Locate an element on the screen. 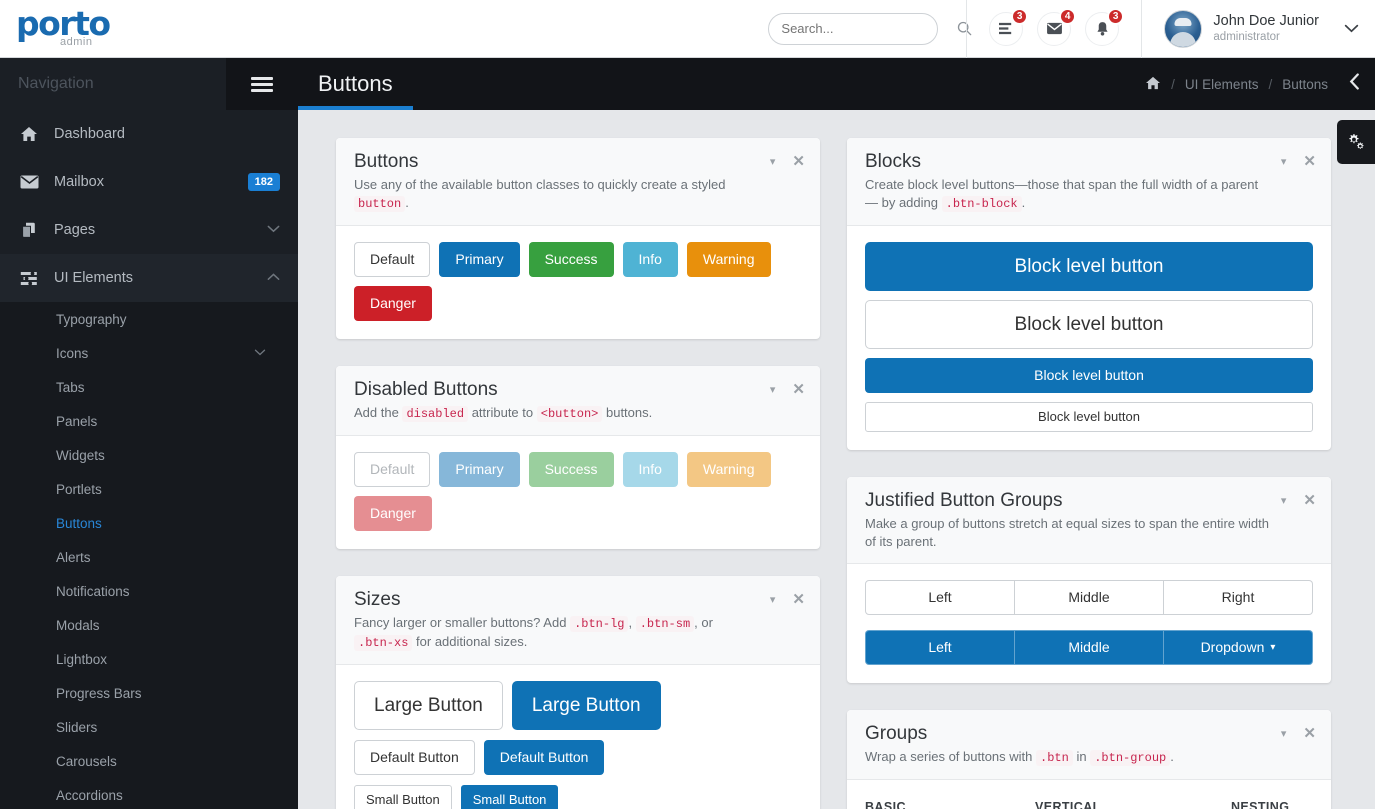  profile-role: administrator is located at coordinates (1246, 37).